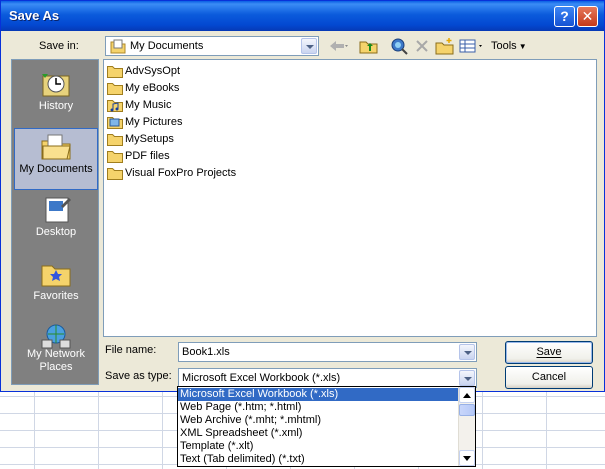 The image size is (605, 469). What do you see at coordinates (56, 169) in the screenshot?
I see `place-label: My Documents` at bounding box center [56, 169].